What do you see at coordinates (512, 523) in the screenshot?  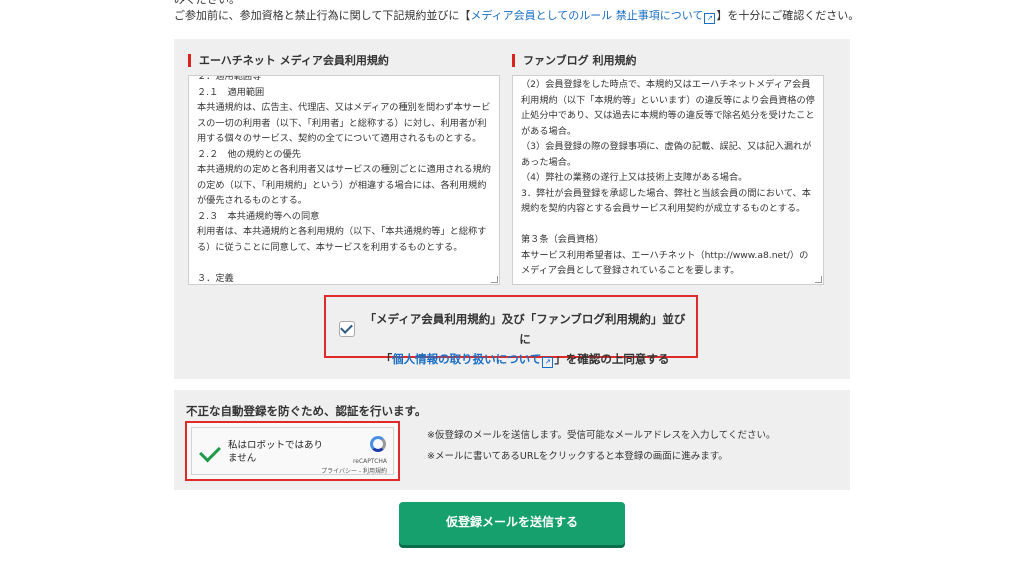 I see `submit-button: 仮登録メールを送信する` at bounding box center [512, 523].